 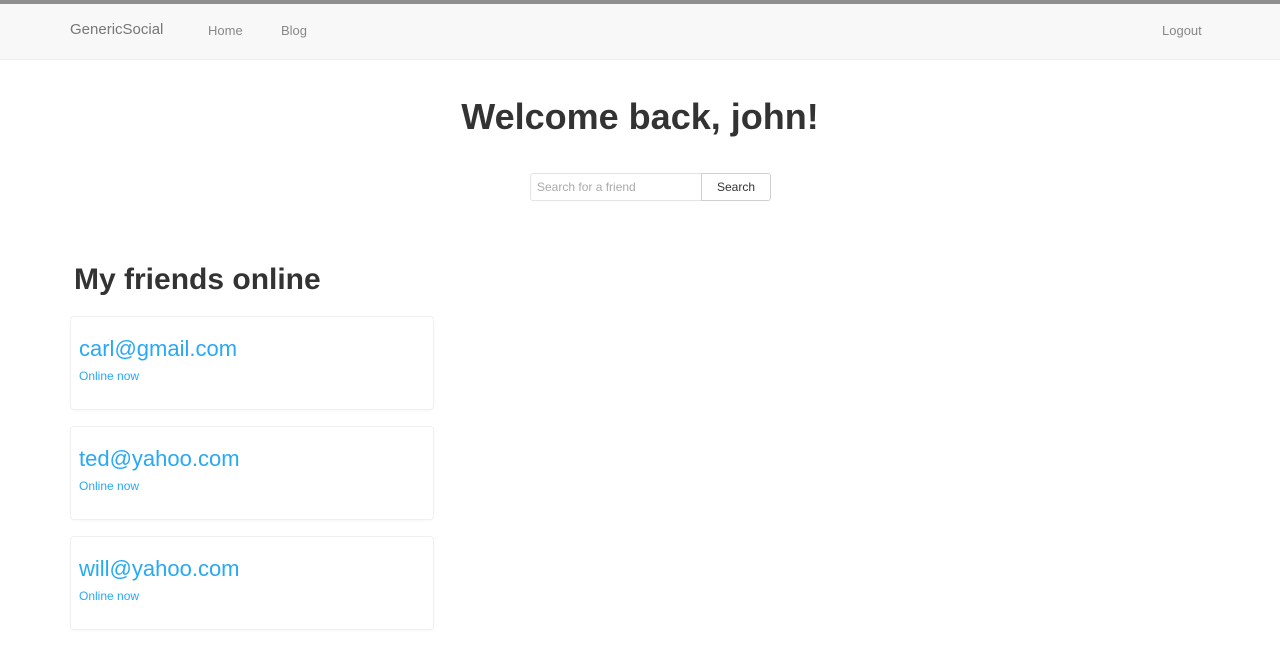 What do you see at coordinates (225, 30) in the screenshot?
I see `nav-link-home: Home` at bounding box center [225, 30].